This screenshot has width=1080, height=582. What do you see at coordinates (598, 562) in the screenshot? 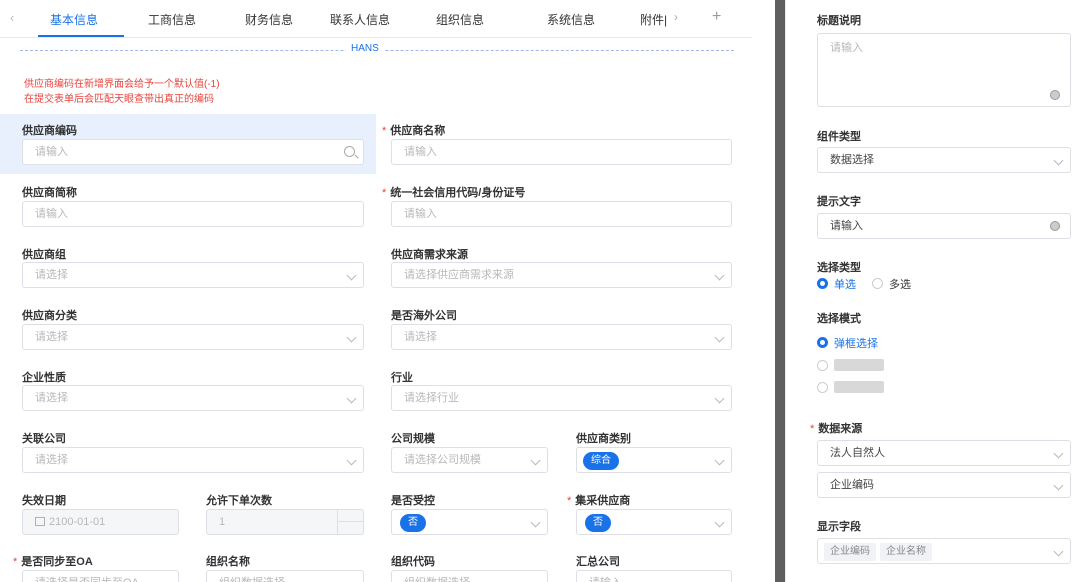
I see `summary-company-label: 汇总公司` at bounding box center [598, 562].